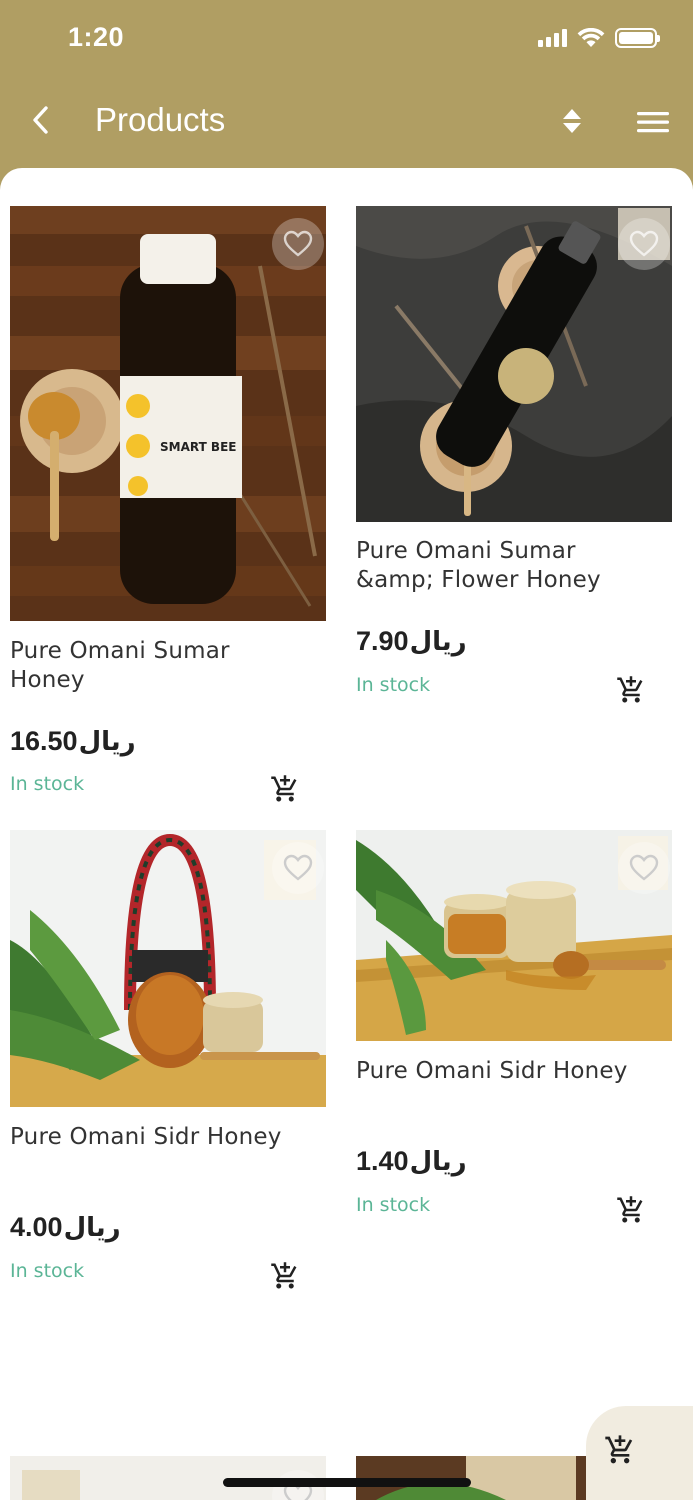 This screenshot has height=1500, width=693. What do you see at coordinates (347, 1482) in the screenshot?
I see `home-indicator` at bounding box center [347, 1482].